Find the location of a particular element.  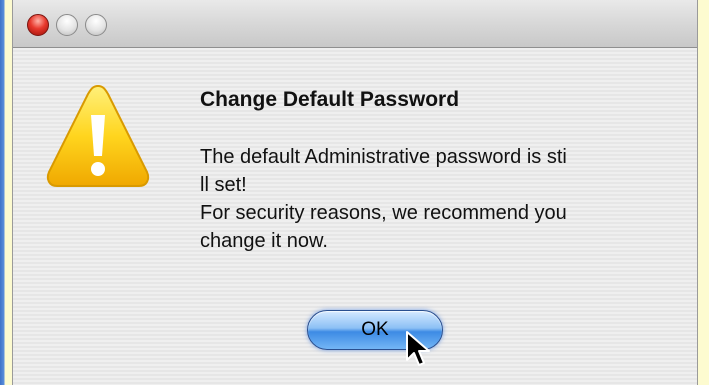

message-line: For security reasons, we recommend you is located at coordinates (383, 213).